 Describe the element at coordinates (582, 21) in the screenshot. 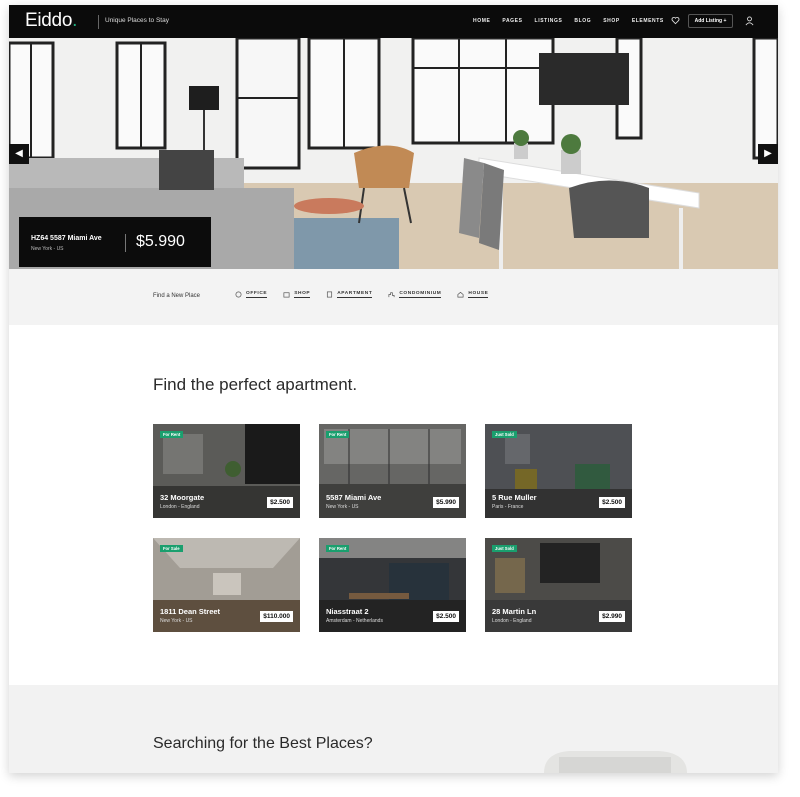

I see `menu-item-blog: BLOG` at that location.